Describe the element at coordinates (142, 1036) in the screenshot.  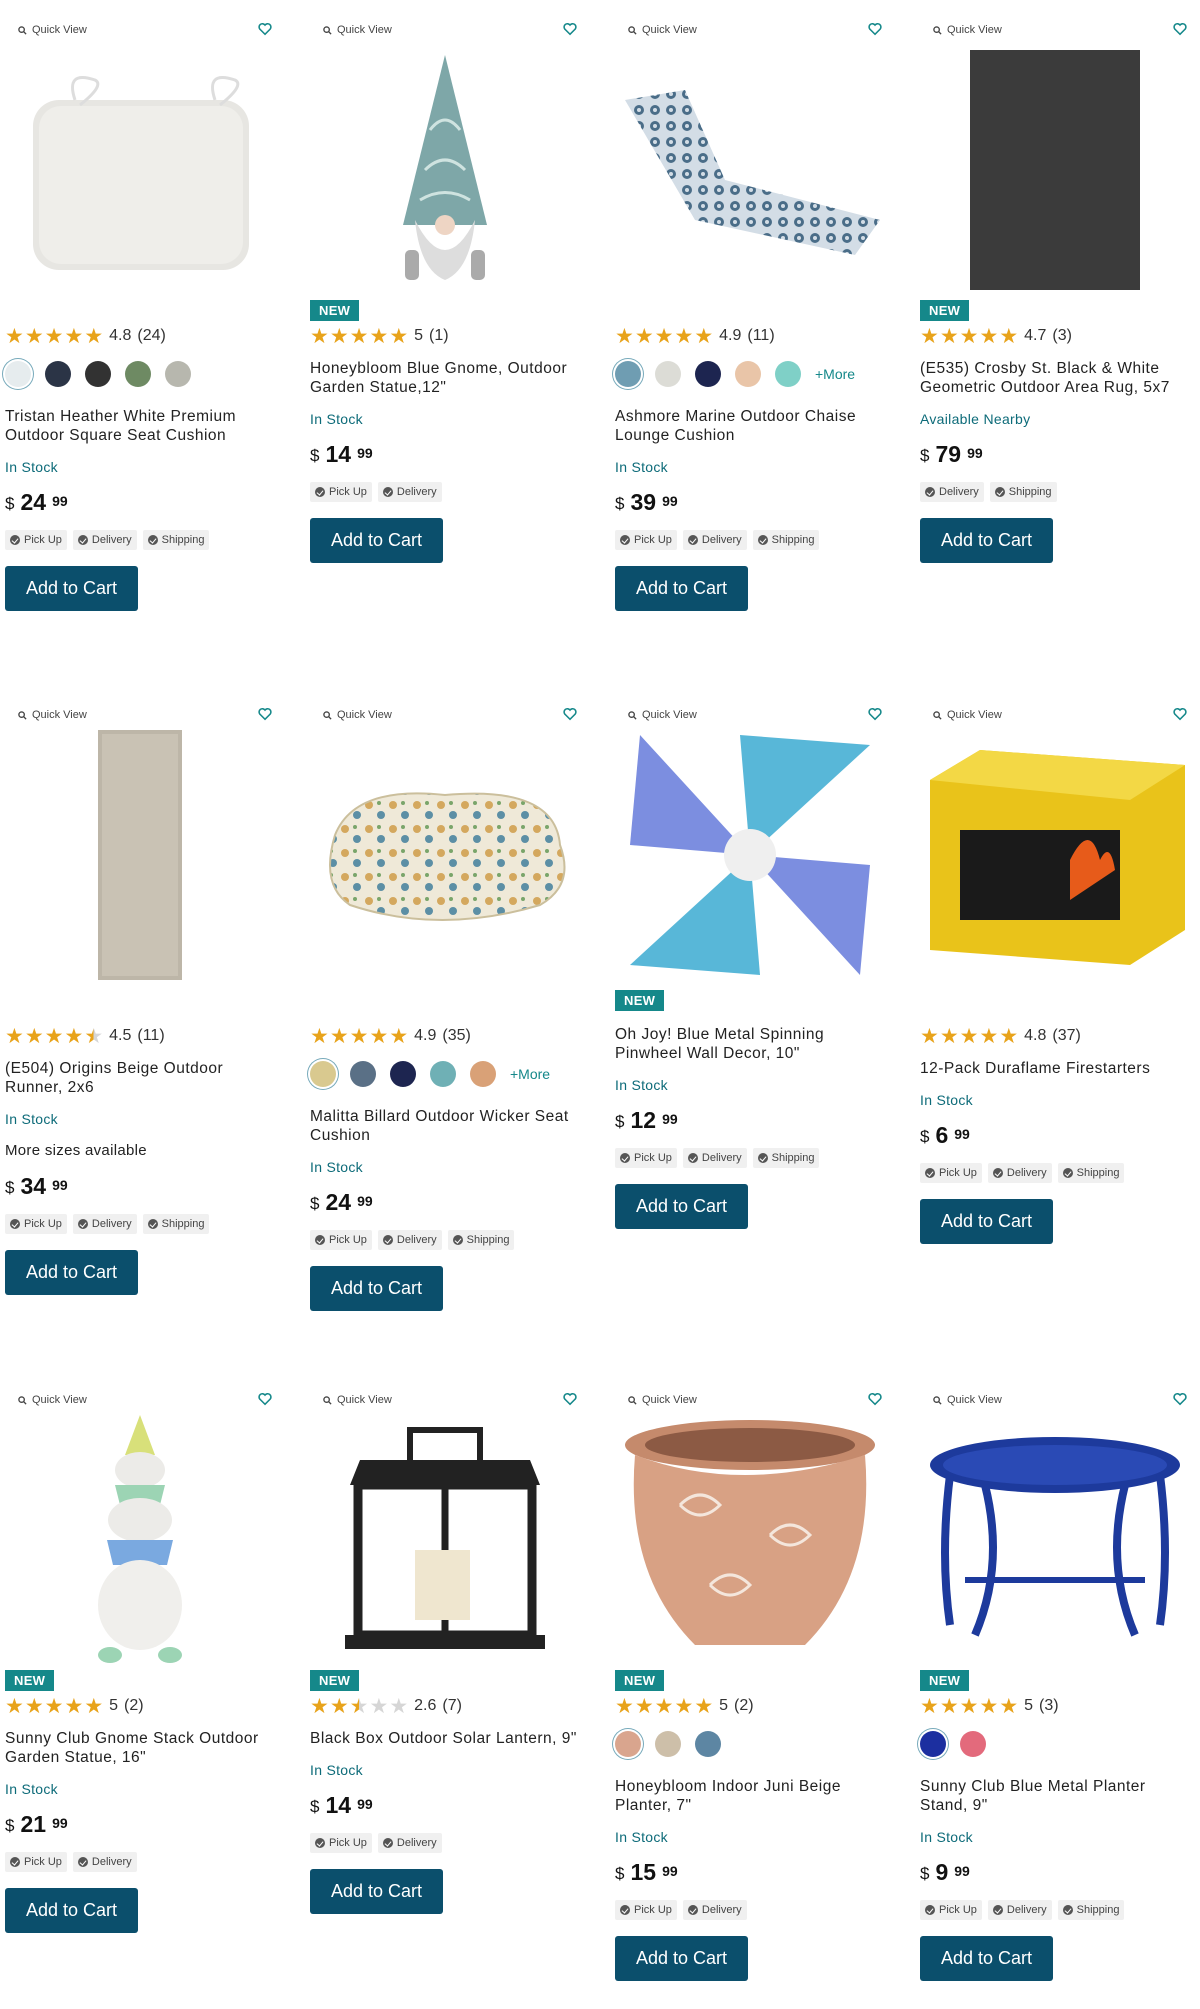
I see `rating: ★ ★ ★ ★ ★ 4.5 (11)` at that location.